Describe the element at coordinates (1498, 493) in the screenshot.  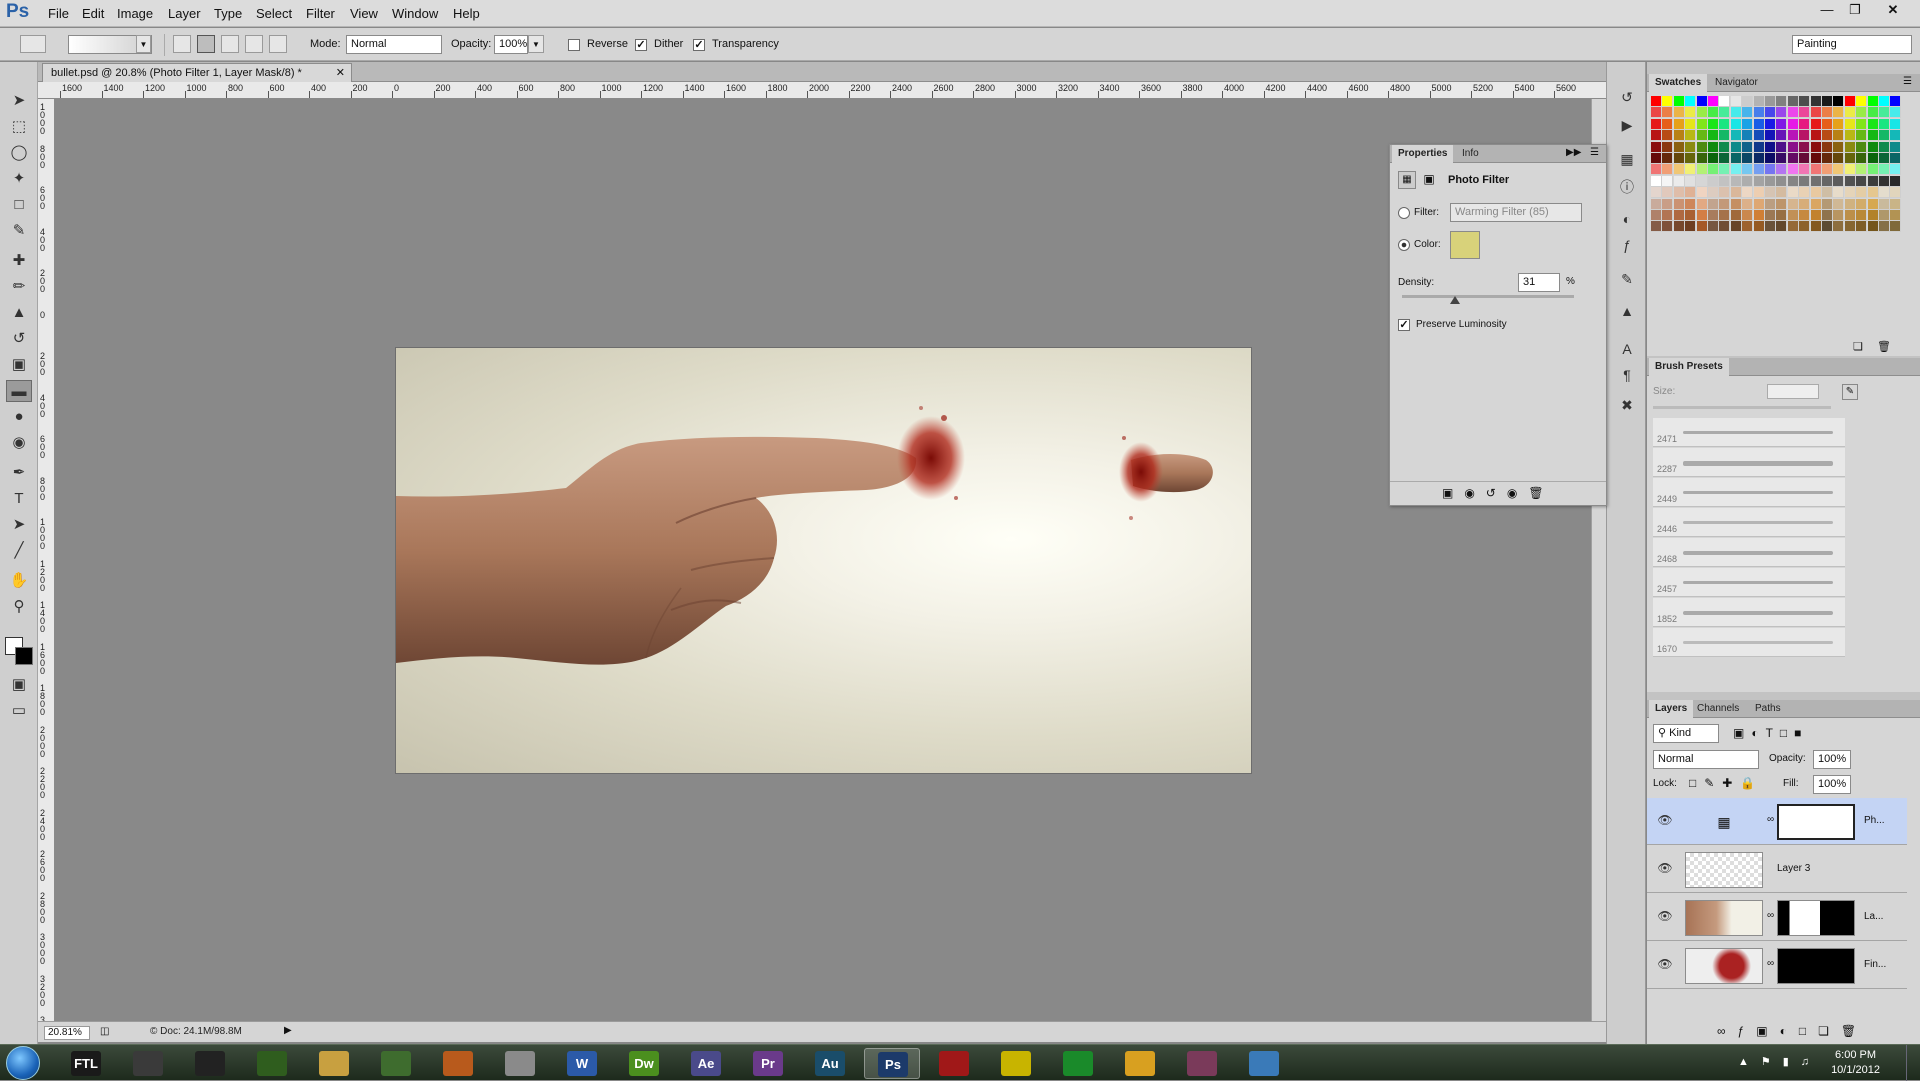
I see `properties-action-icons: ▣◉↺◉🗑` at that location.